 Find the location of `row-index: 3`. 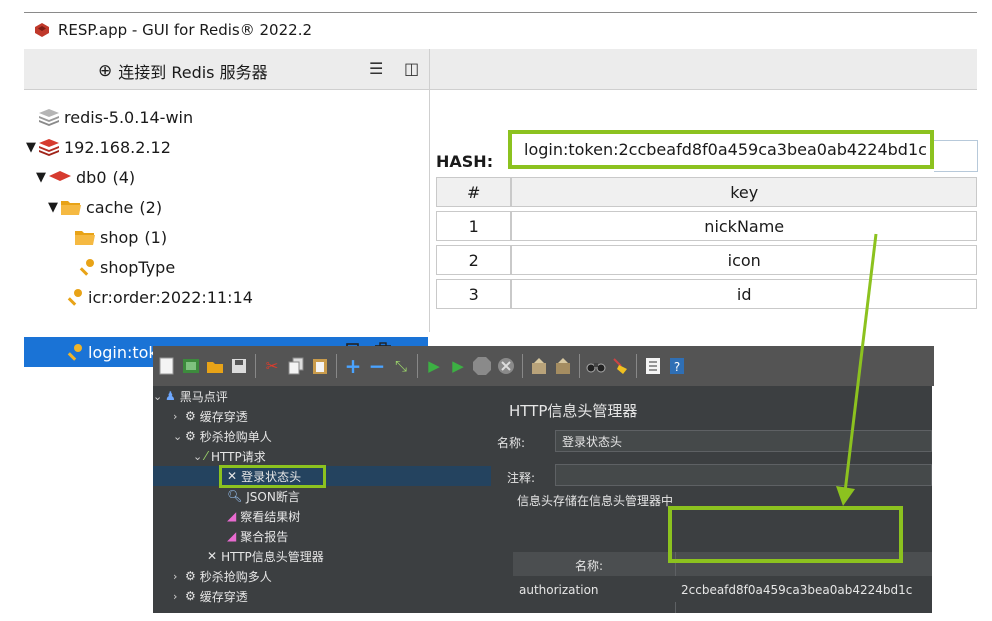

row-index: 3 is located at coordinates (474, 294).